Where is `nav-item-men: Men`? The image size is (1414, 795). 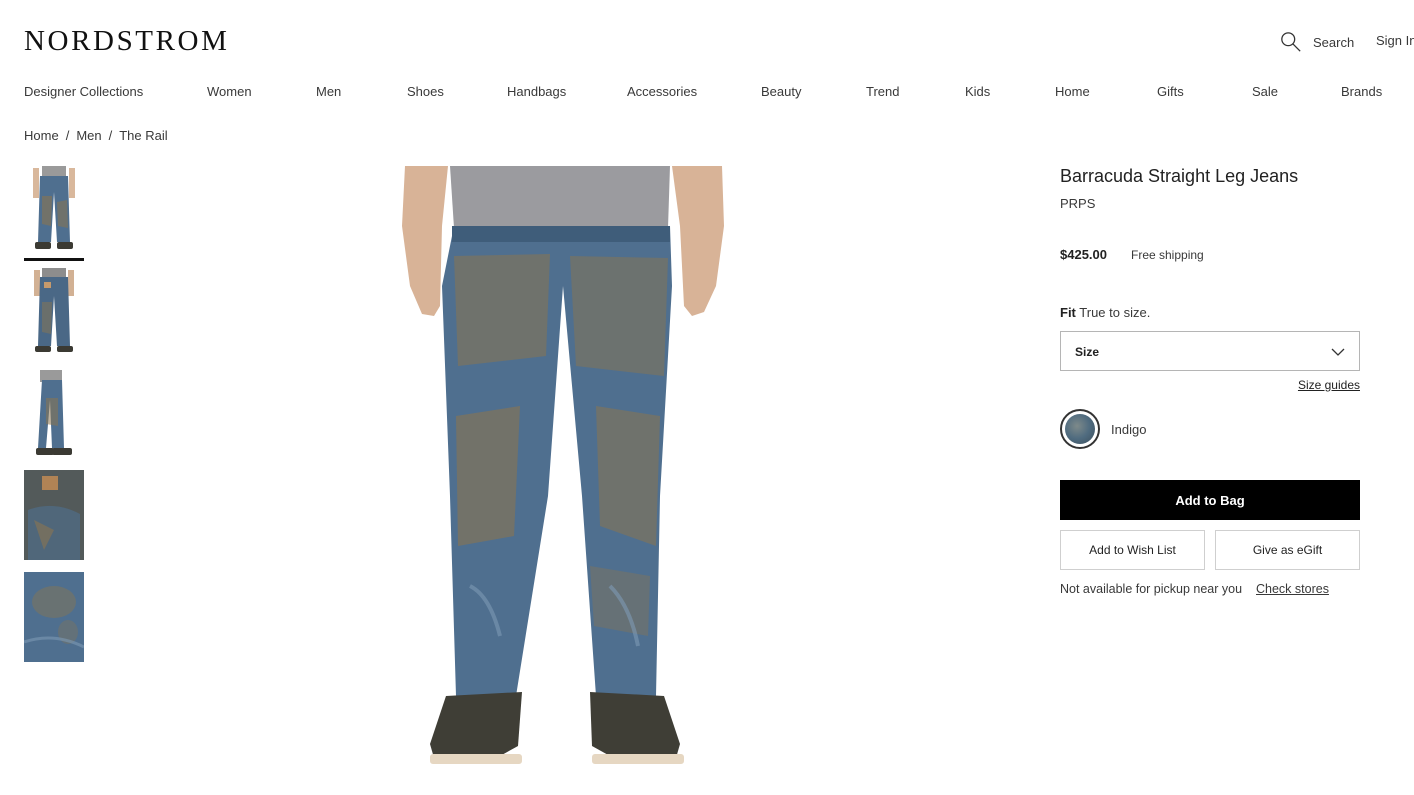
nav-item-men: Men is located at coordinates (328, 91).